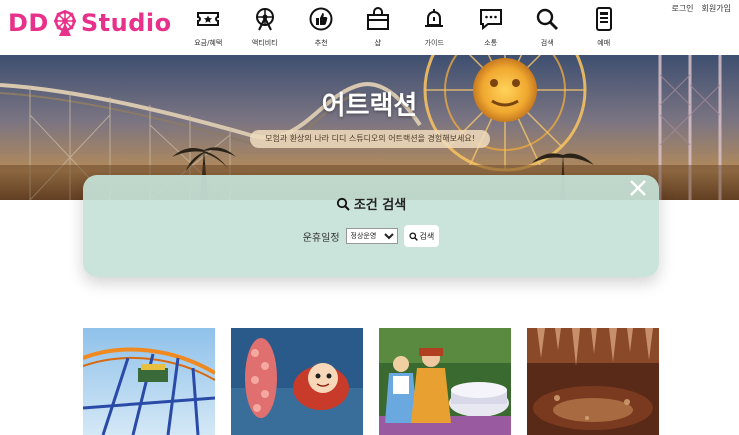  I want to click on nav-item-booking: 예매, so click(604, 27).